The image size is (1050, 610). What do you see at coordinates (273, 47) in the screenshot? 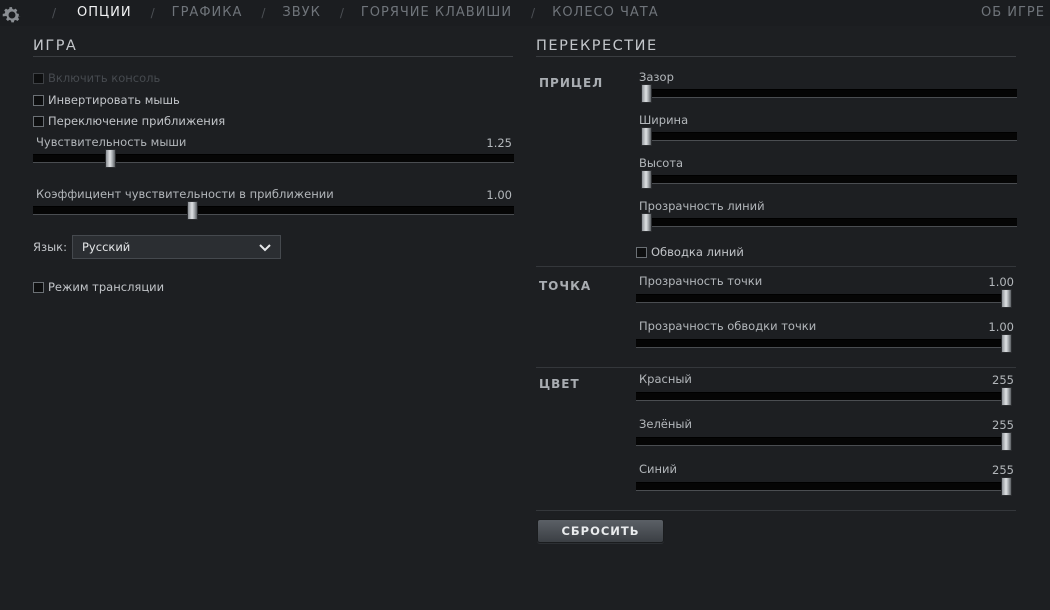
I see `game-section-title: ИГРА` at bounding box center [273, 47].